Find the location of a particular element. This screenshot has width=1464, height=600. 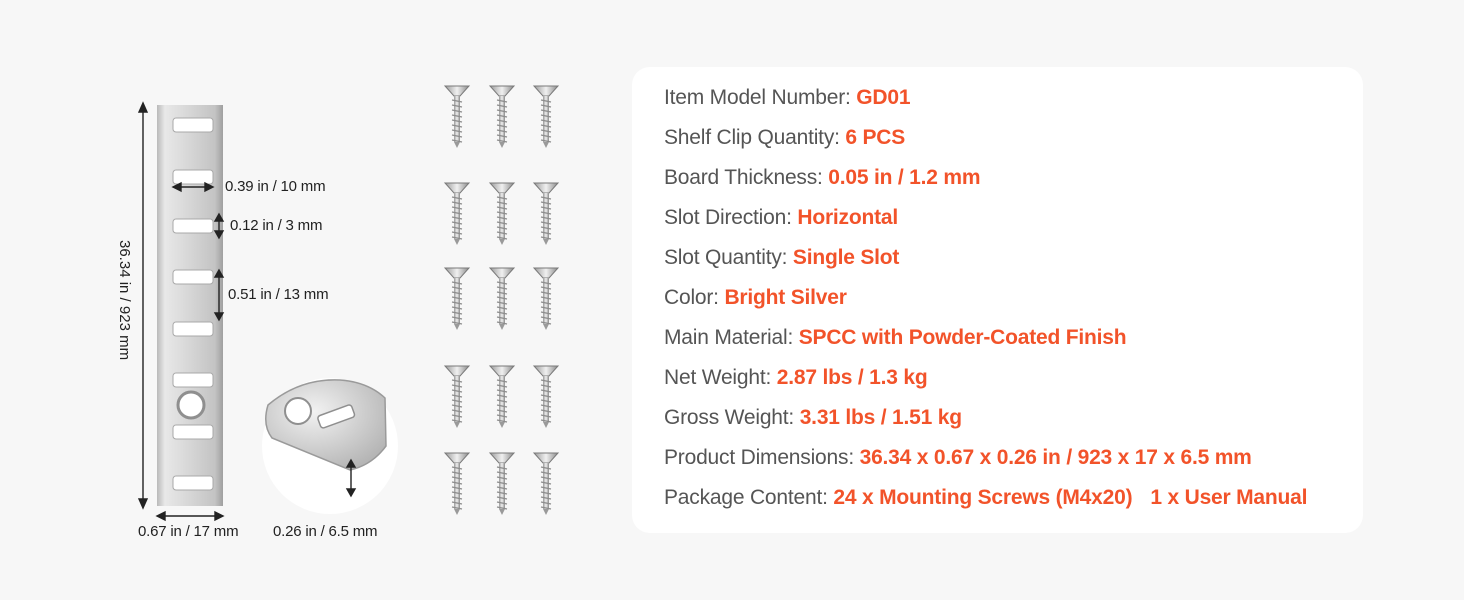

spec-label: Color: is located at coordinates (694, 297).